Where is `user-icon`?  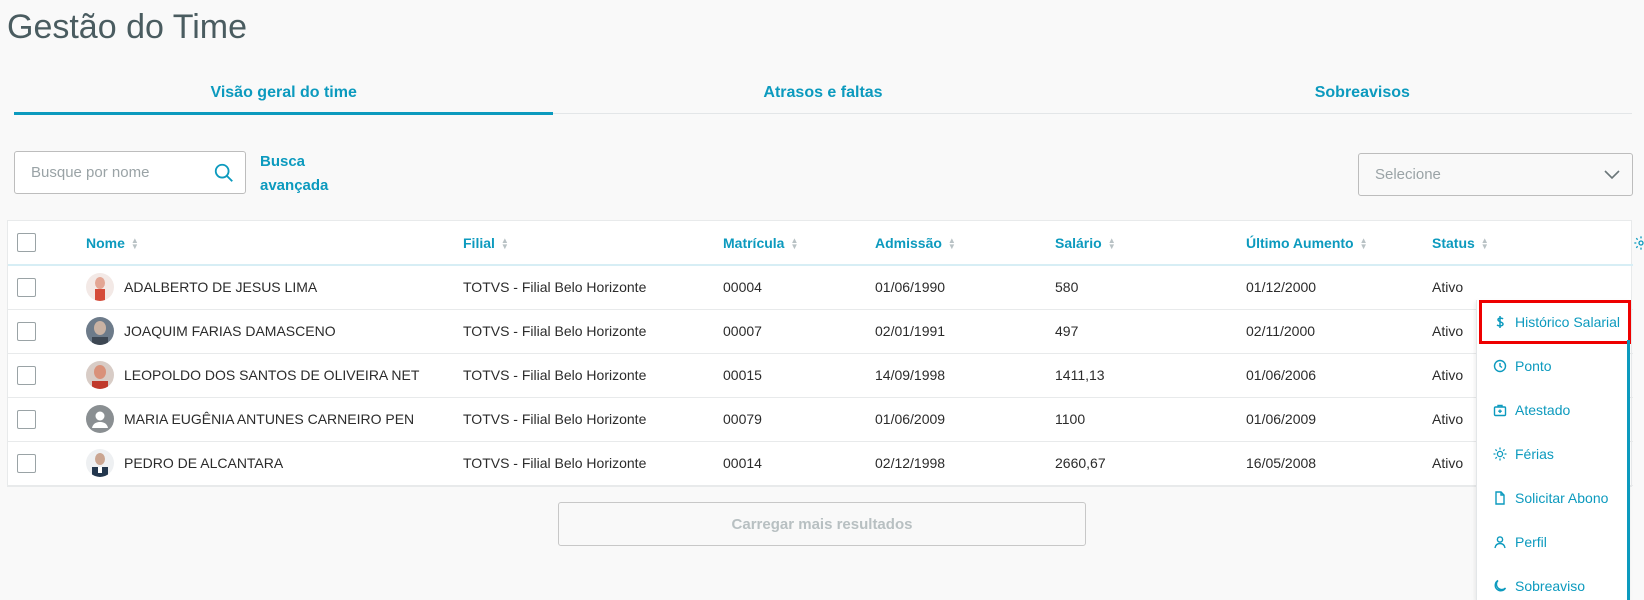 user-icon is located at coordinates (1500, 542).